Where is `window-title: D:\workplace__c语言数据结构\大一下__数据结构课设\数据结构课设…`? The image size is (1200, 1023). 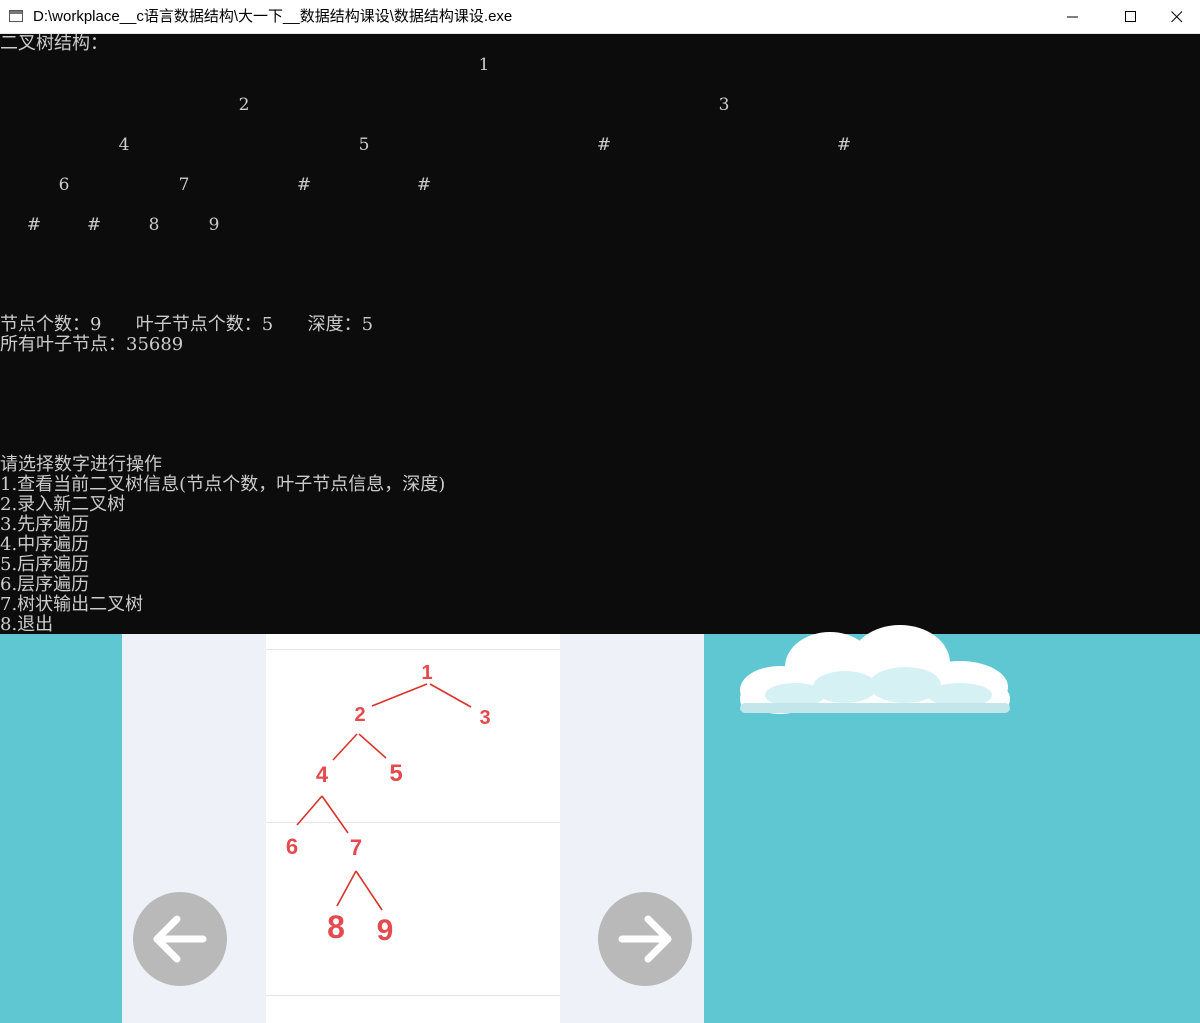
window-title: D:\workplace__c语言数据结构\大一下__数据结构课设\数据结构课设… is located at coordinates (273, 16).